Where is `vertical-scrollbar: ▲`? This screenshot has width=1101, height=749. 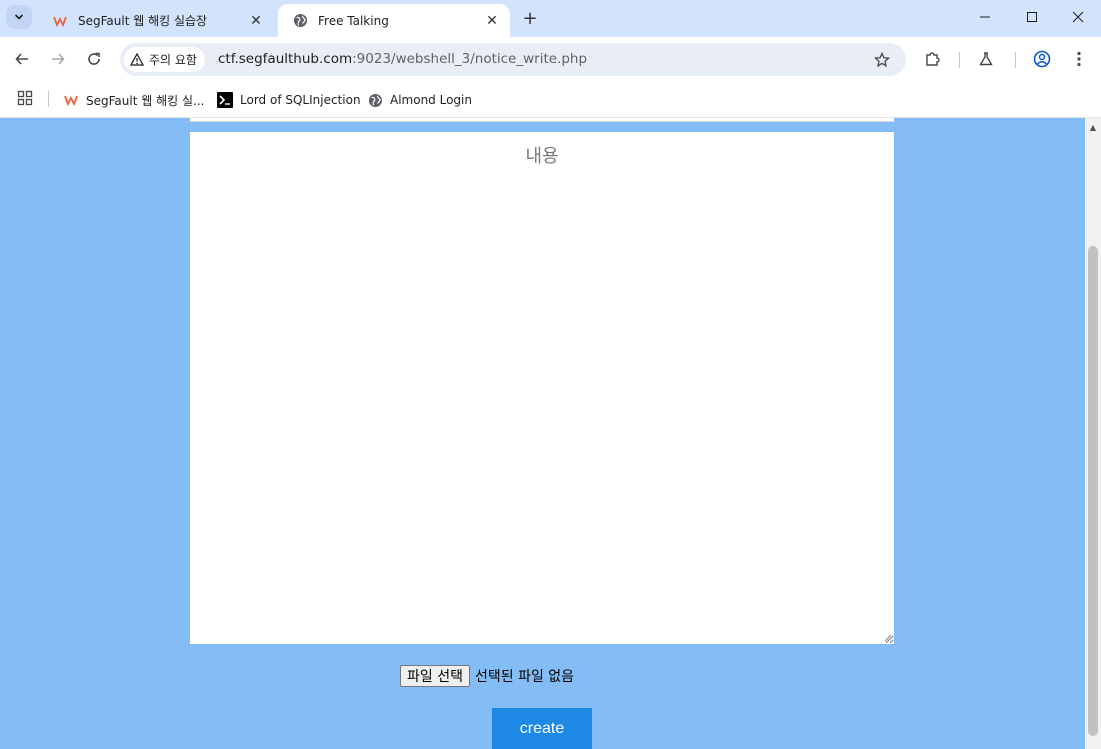 vertical-scrollbar: ▲ is located at coordinates (1093, 433).